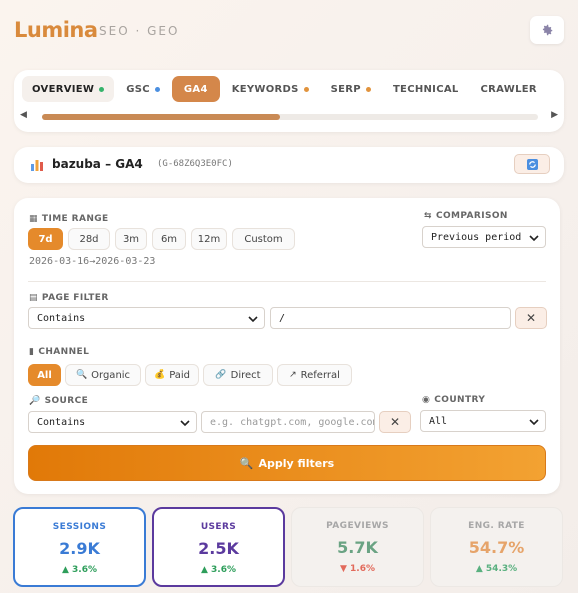 The height and width of the screenshot is (593, 578). What do you see at coordinates (44, 375) in the screenshot?
I see `channel-option-all: All` at bounding box center [44, 375].